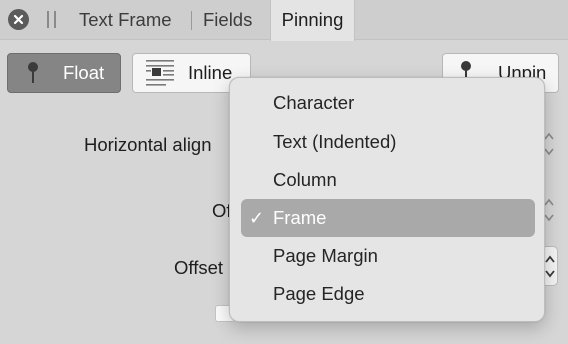 The height and width of the screenshot is (344, 568). I want to click on tab-text-frame: Text Frame, so click(125, 20).